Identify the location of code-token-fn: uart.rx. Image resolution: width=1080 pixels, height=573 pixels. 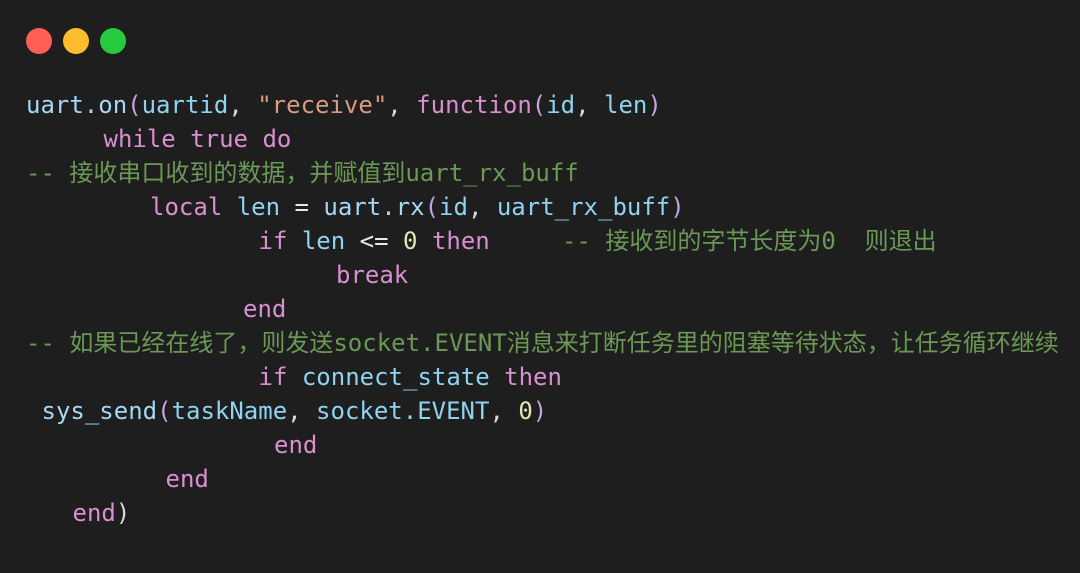
(374, 207).